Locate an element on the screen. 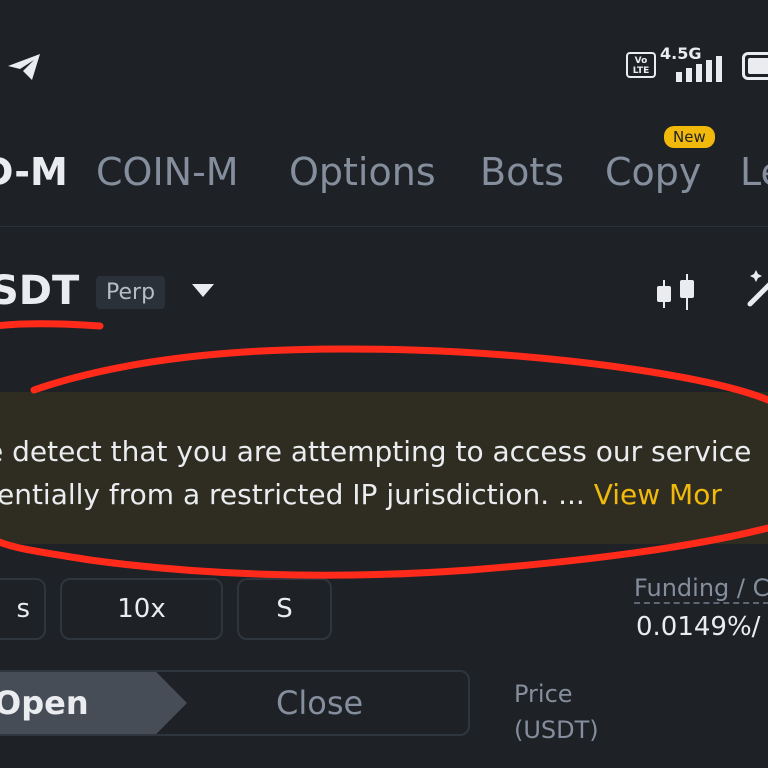 This screenshot has width=768, height=768. close-tab: Close is located at coordinates (319, 703).